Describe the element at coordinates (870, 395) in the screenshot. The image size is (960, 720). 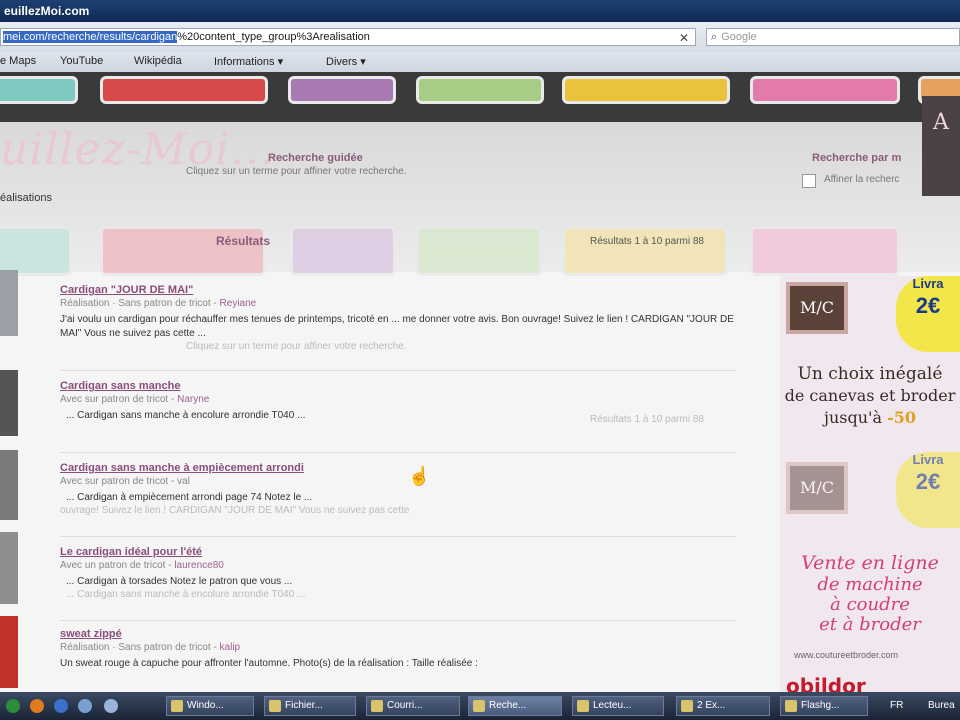
I see `ad-line: de canevas et broder` at that location.